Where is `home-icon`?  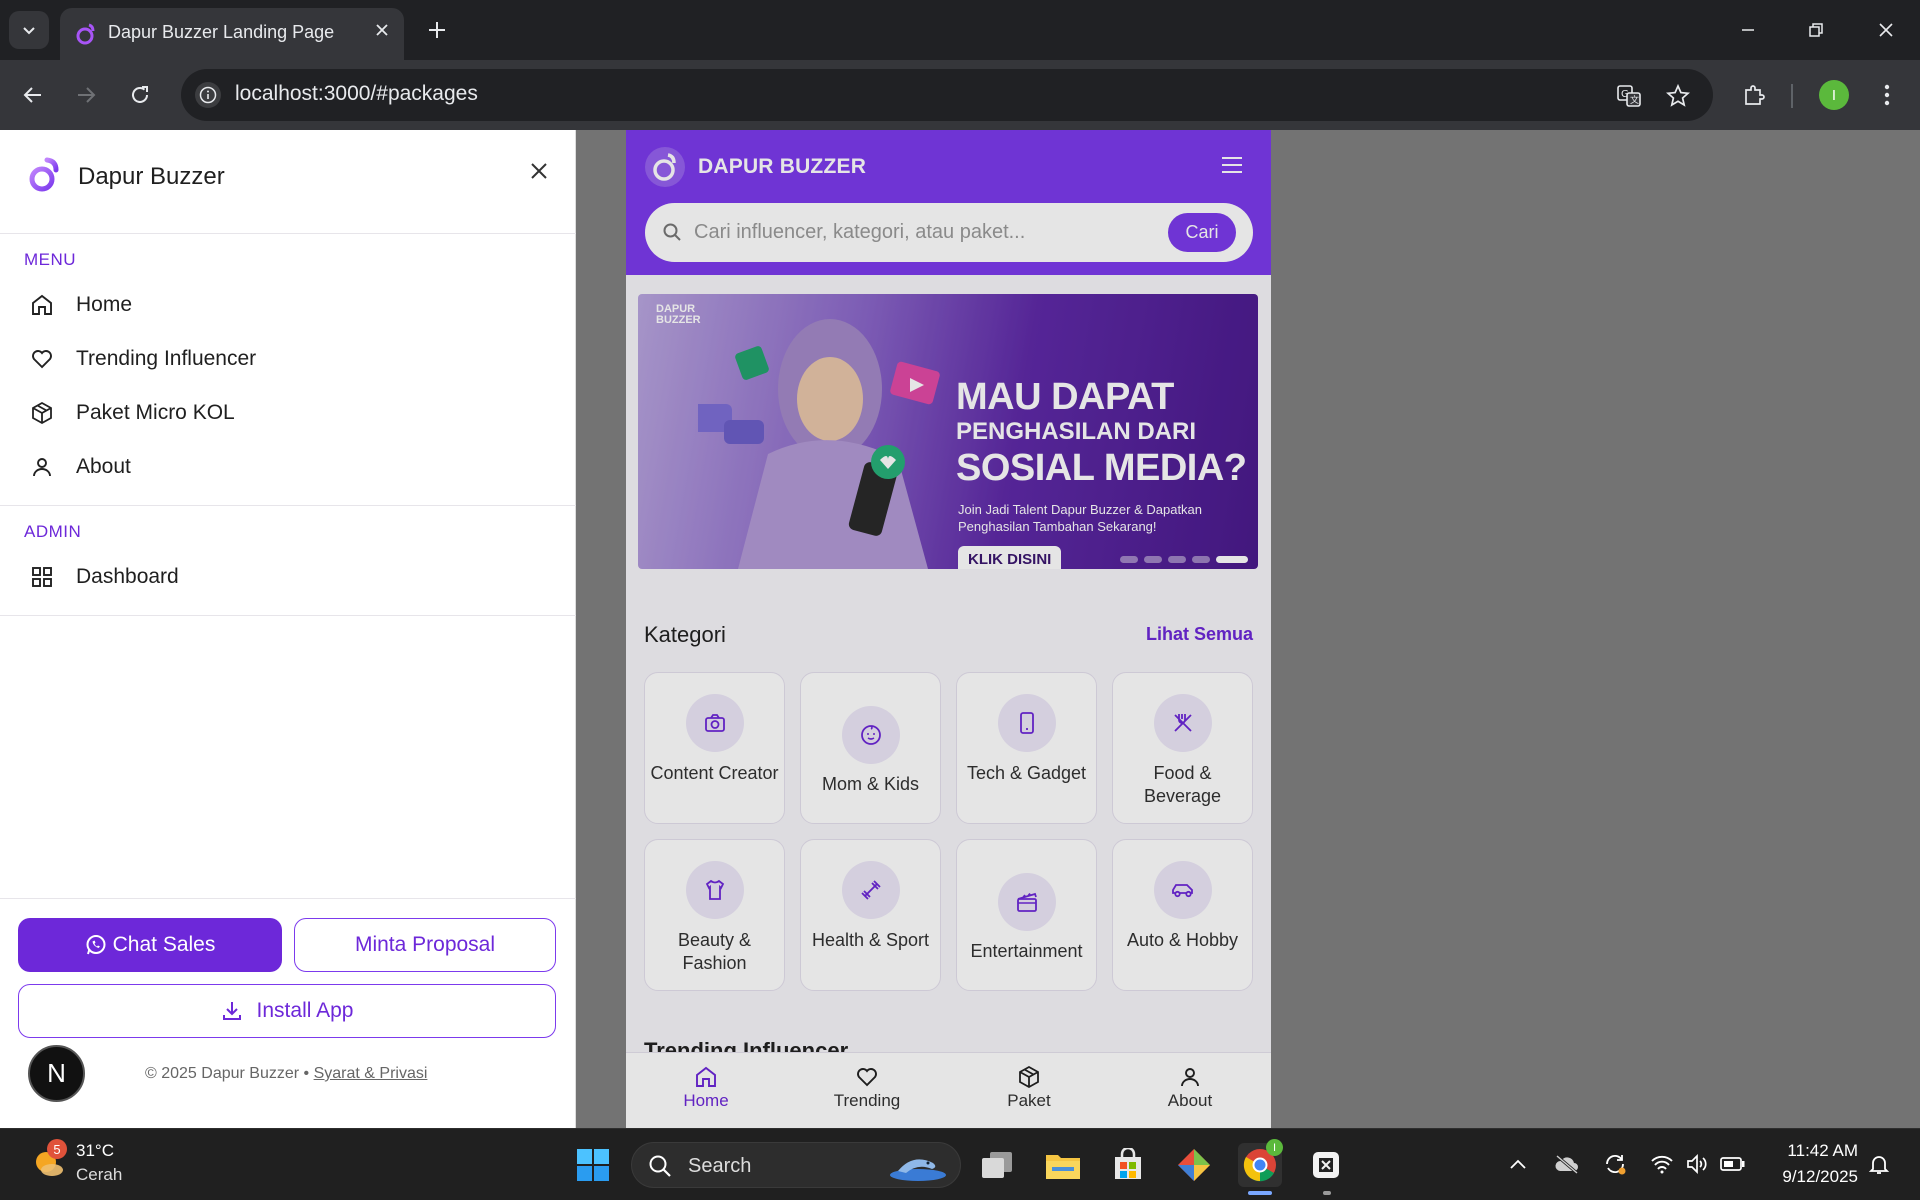
home-icon is located at coordinates (47, 305).